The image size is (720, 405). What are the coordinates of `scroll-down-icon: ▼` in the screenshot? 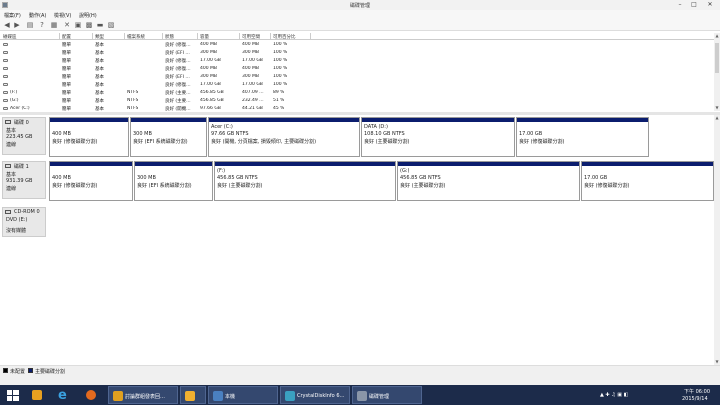 It's located at (717, 108).